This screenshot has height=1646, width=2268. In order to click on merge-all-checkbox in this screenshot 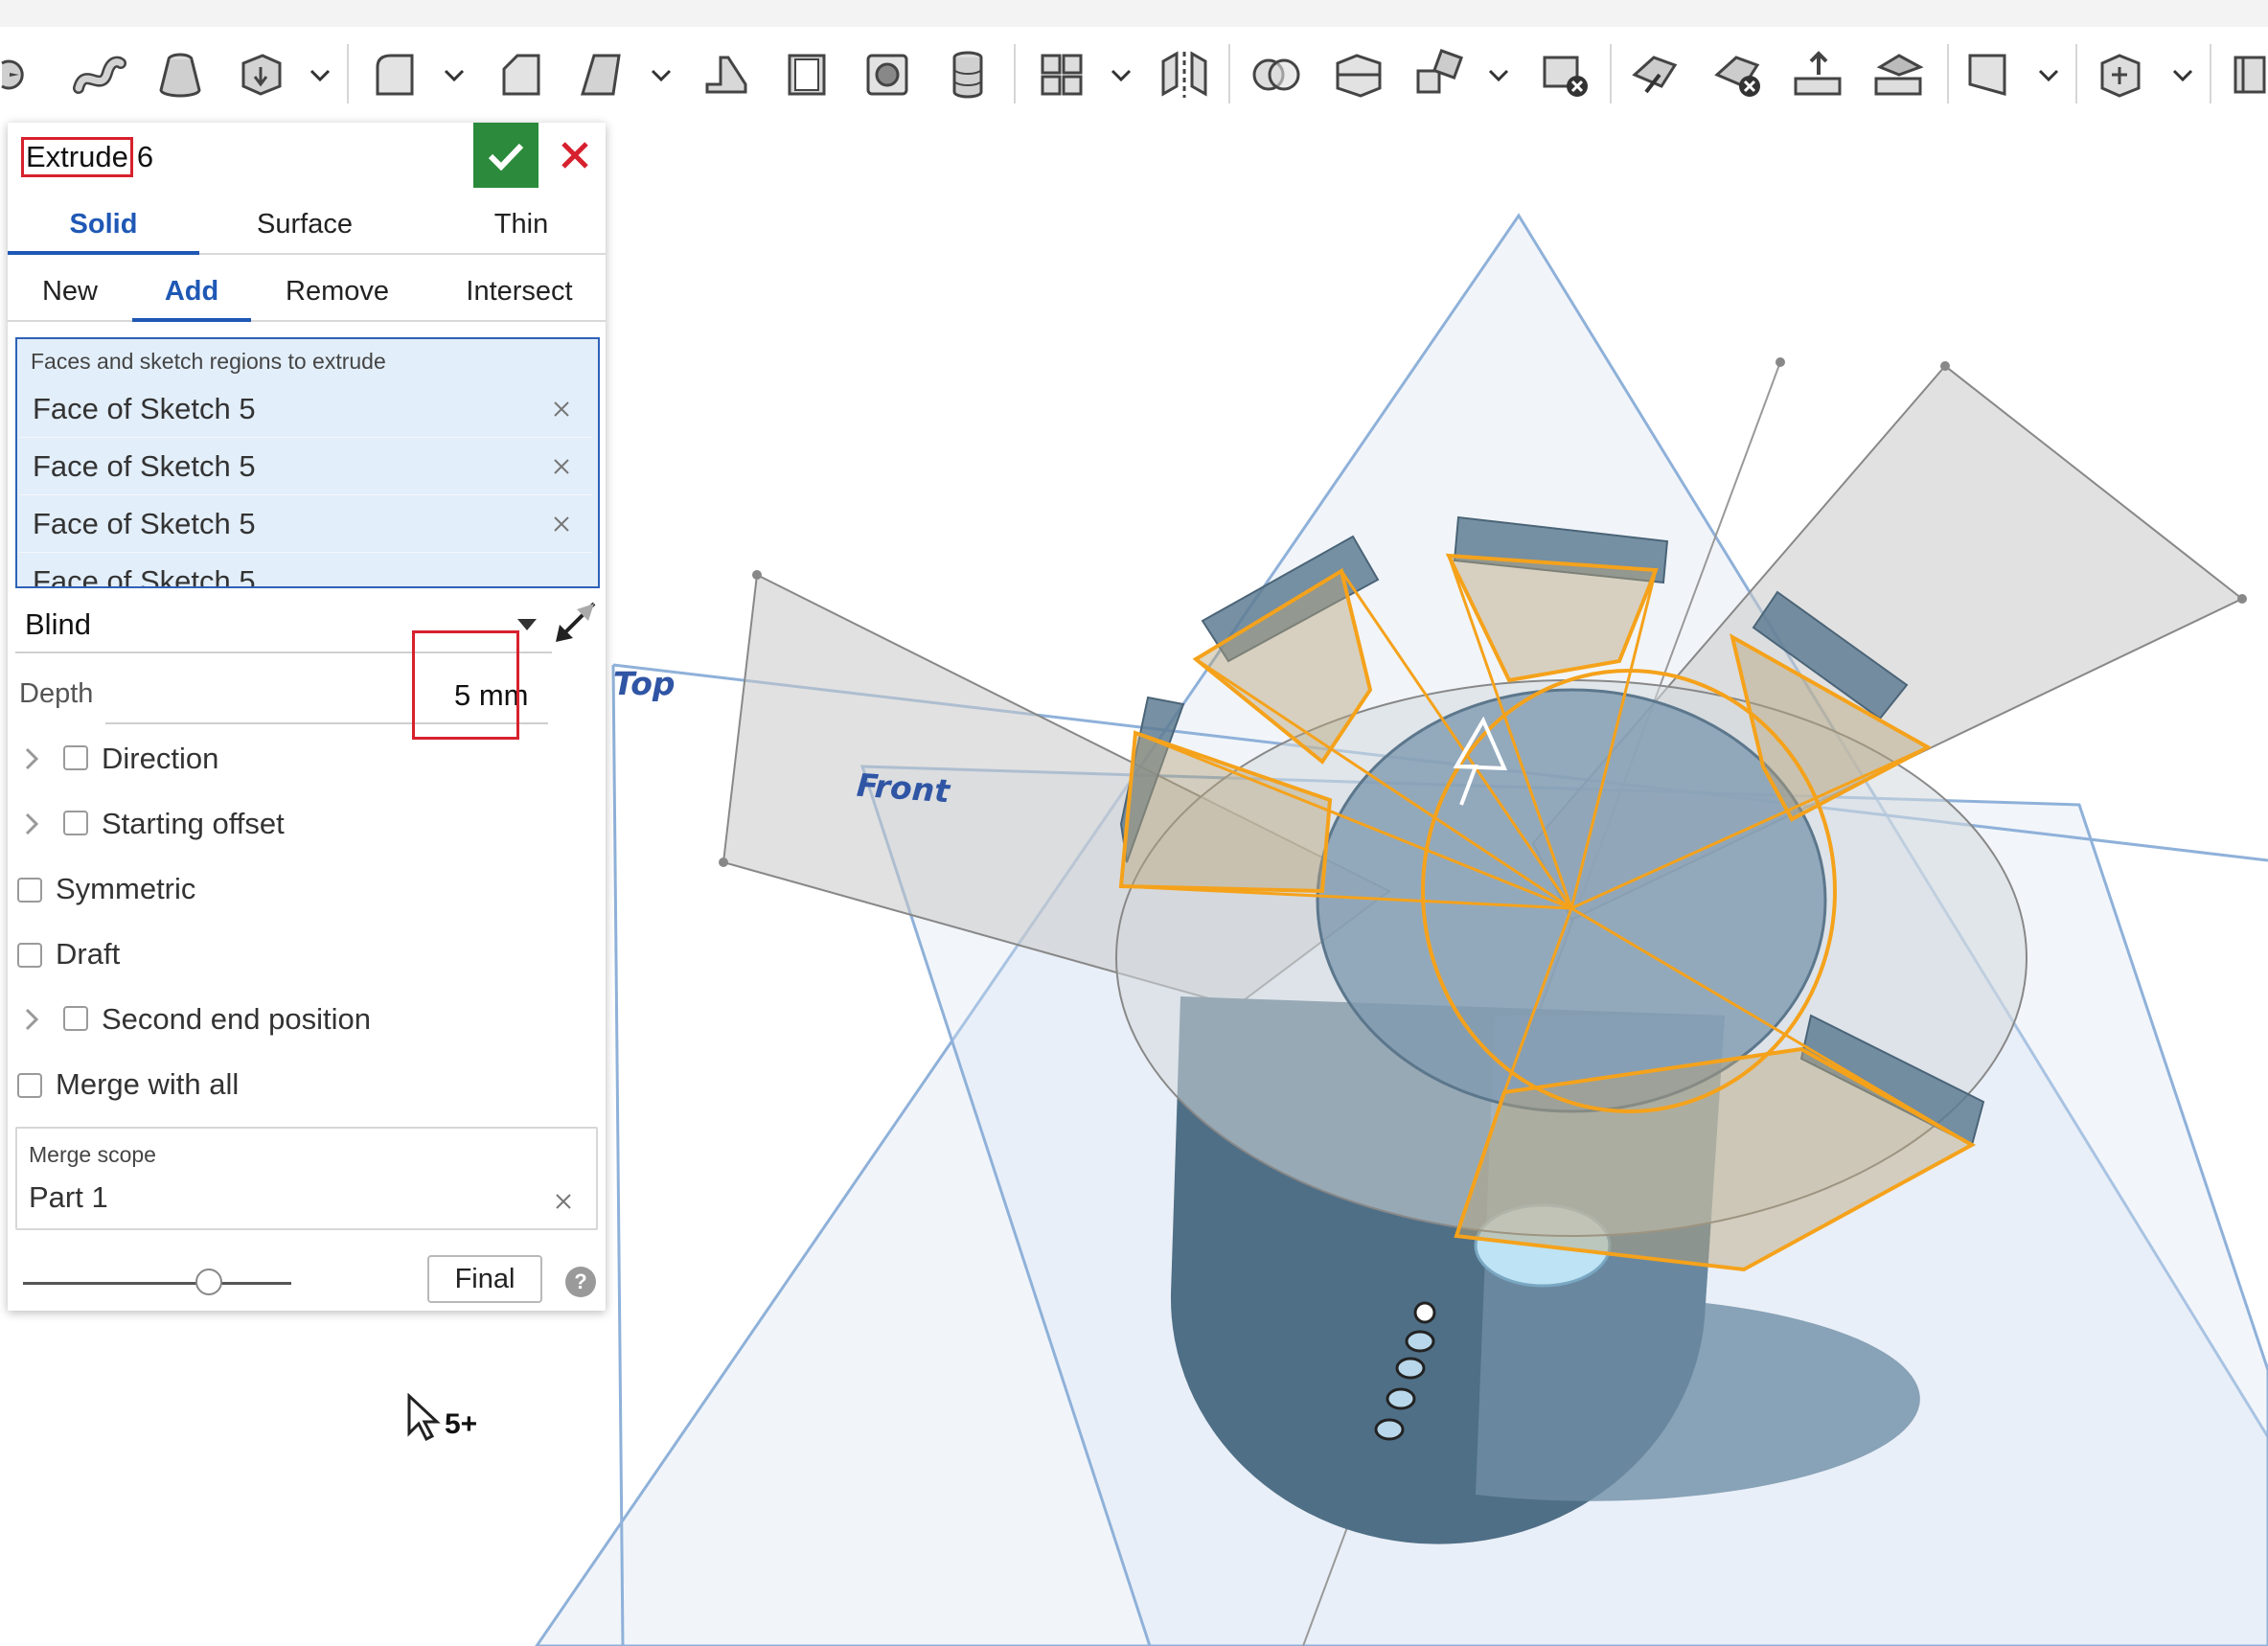, I will do `click(29, 1085)`.